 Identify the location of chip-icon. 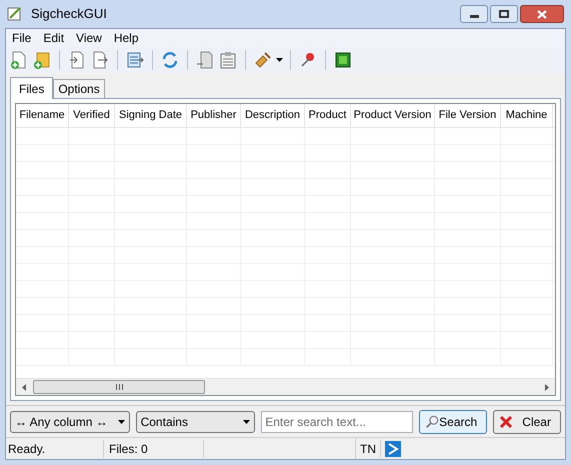
(343, 60).